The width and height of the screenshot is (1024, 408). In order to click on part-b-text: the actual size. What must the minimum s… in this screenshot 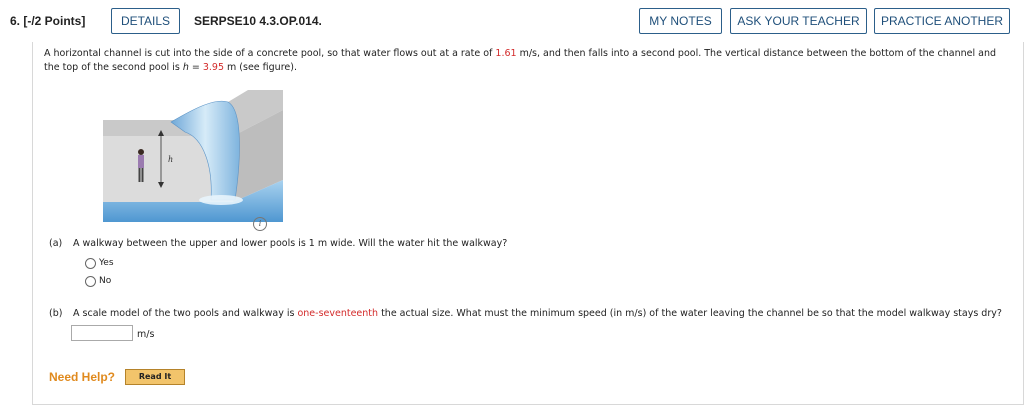, I will do `click(690, 313)`.